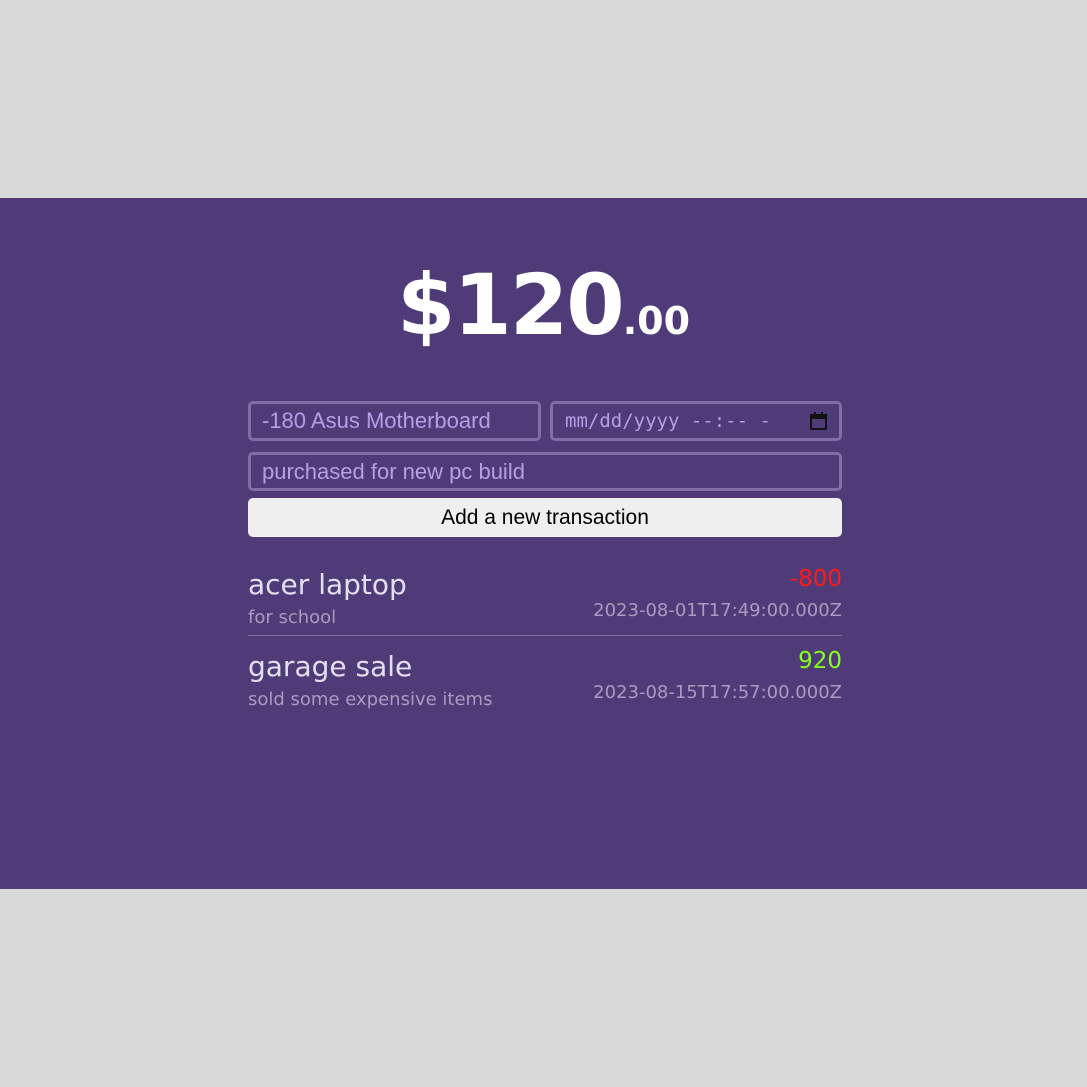 The height and width of the screenshot is (1087, 1087). Describe the element at coordinates (717, 692) in the screenshot. I see `transaction-datetime: 2023-08-15T17:57:00.000Z` at that location.